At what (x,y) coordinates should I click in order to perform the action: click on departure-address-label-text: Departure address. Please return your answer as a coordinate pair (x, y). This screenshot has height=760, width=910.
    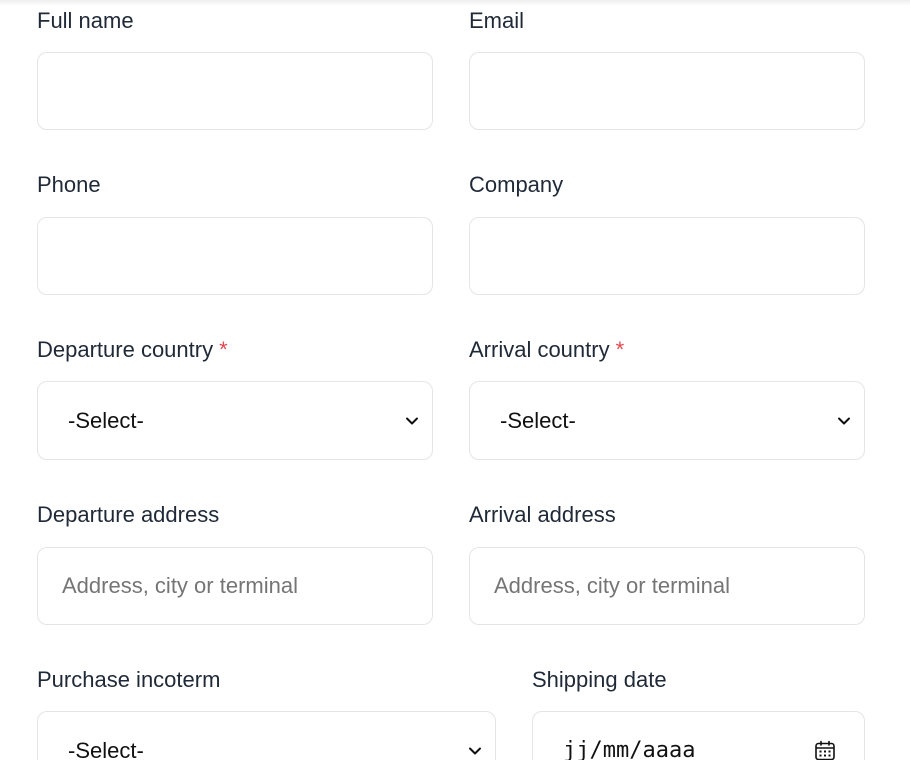
    Looking at the image, I should click on (128, 514).